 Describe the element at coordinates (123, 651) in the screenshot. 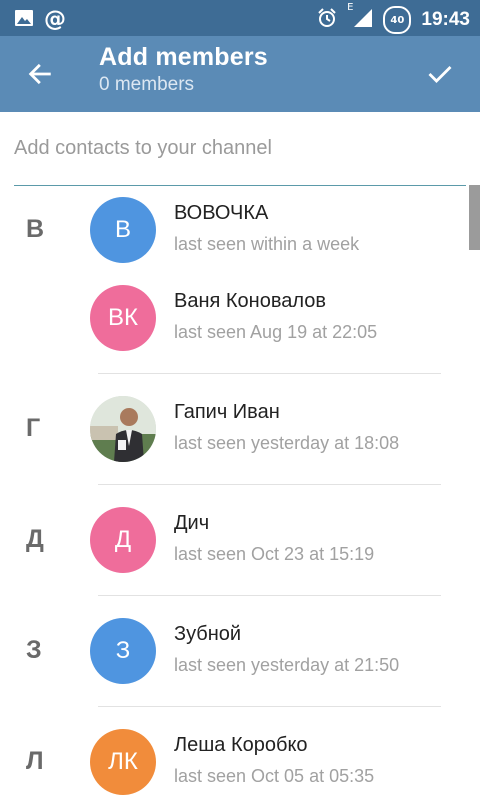

I see `avatar: З` at that location.